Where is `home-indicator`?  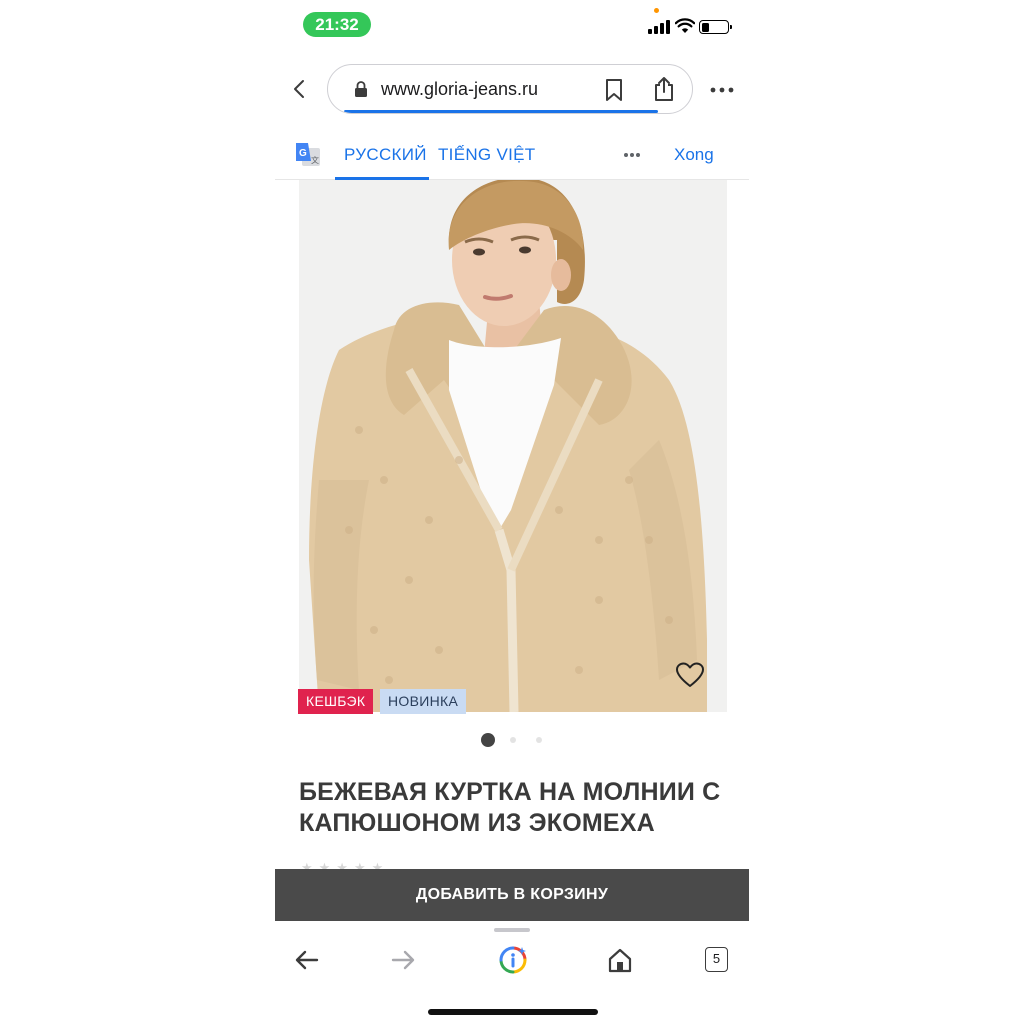
home-indicator is located at coordinates (513, 1012).